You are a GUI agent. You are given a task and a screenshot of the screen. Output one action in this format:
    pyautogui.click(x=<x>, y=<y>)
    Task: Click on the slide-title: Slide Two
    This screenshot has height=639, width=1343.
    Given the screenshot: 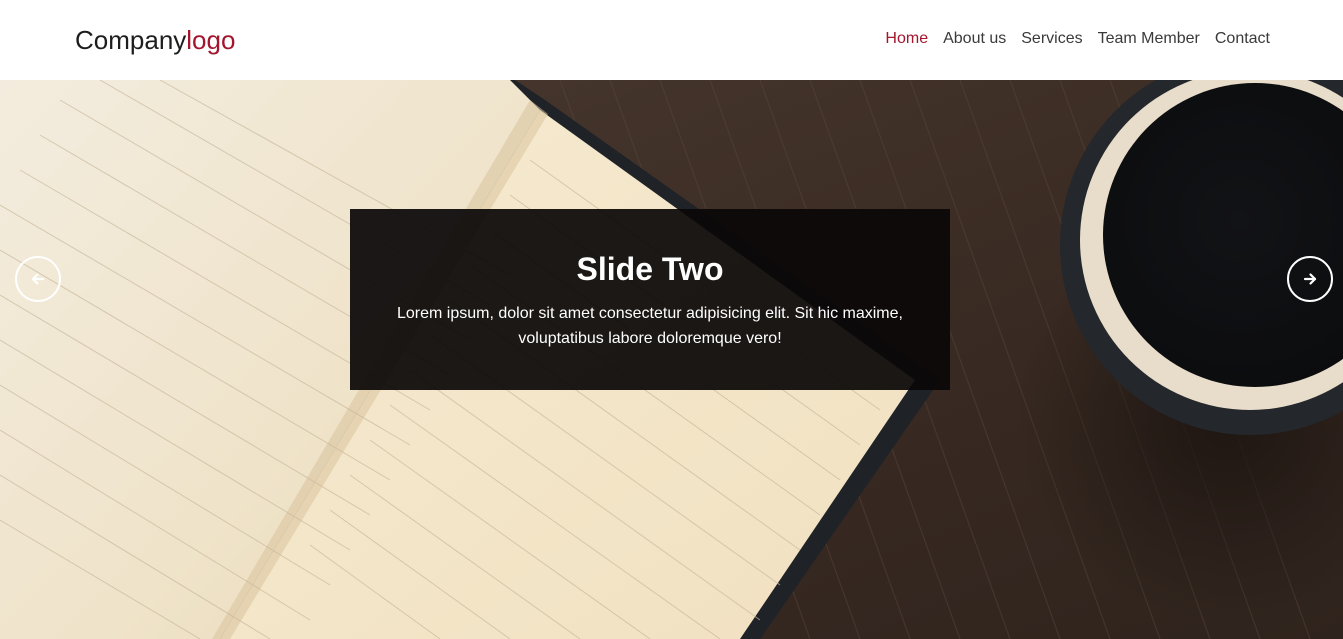 What is the action you would take?
    pyautogui.click(x=650, y=269)
    